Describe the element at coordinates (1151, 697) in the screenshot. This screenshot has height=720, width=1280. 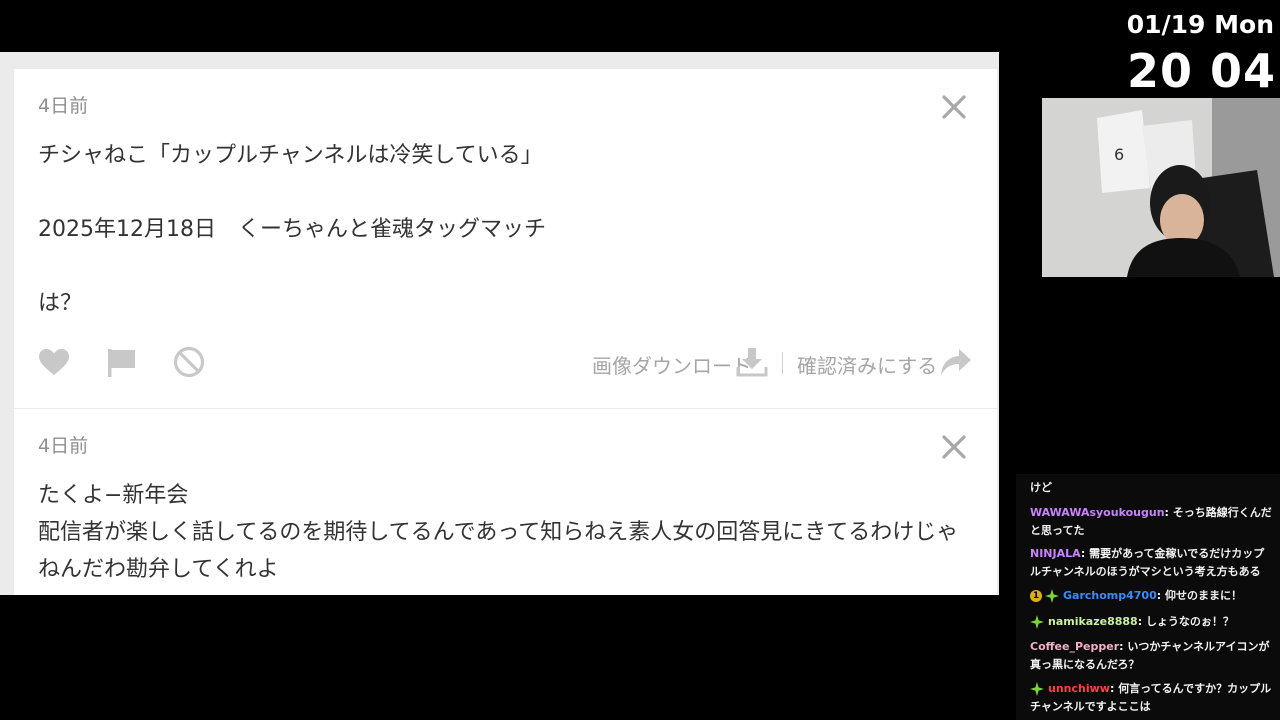
I see `chat-message: unnchiww: 何言ってるんですか？カップルチャンネルですよここは` at that location.